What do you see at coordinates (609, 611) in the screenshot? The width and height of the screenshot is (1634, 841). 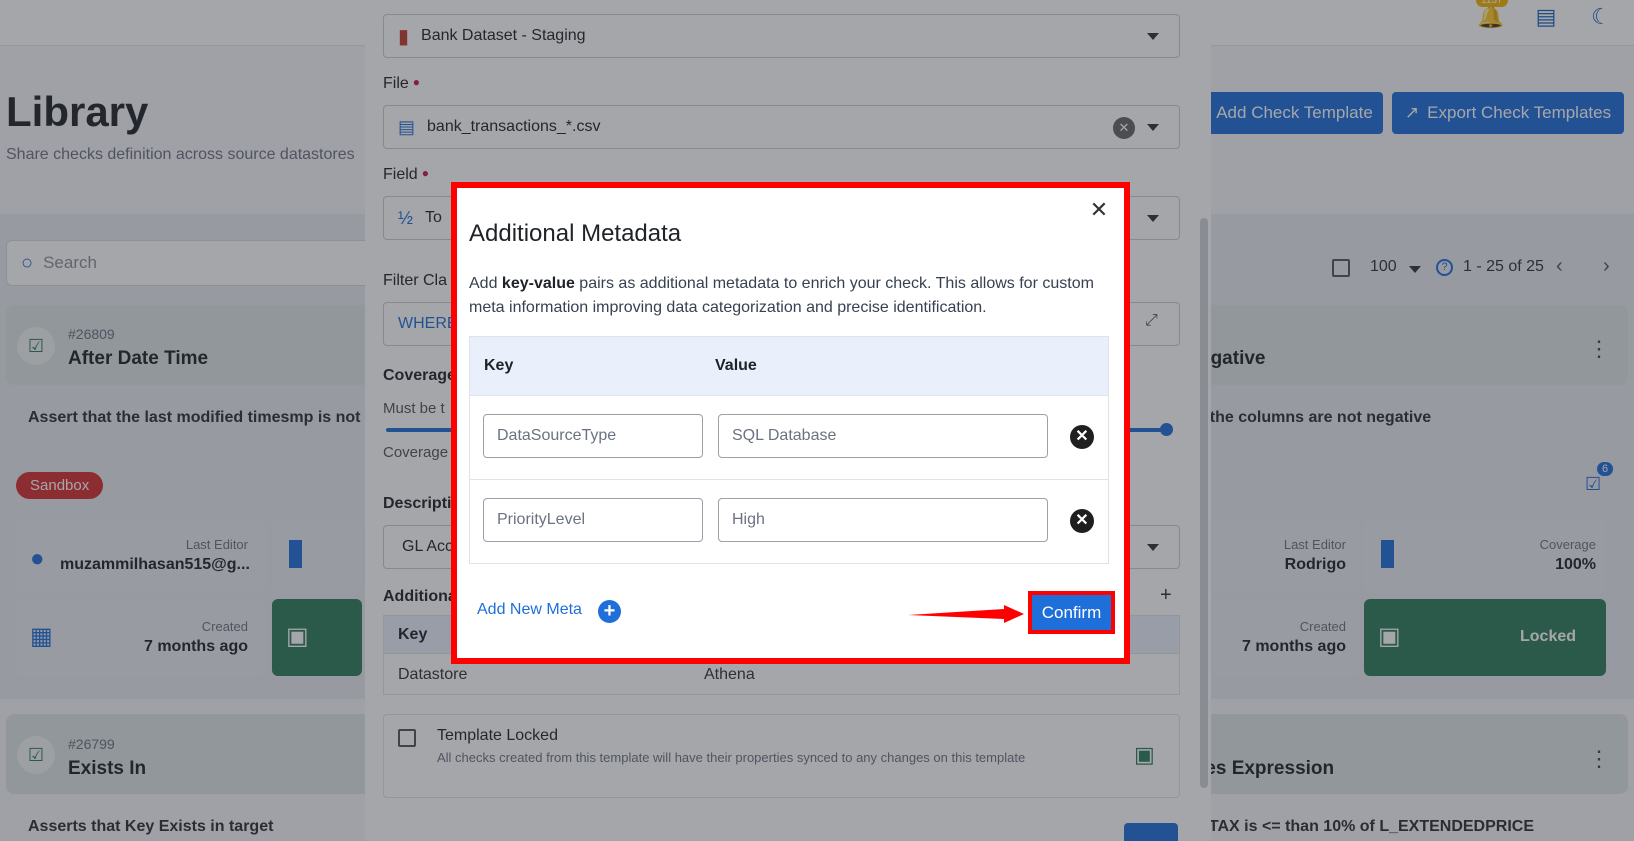 I see `add-circle-icon: +` at bounding box center [609, 611].